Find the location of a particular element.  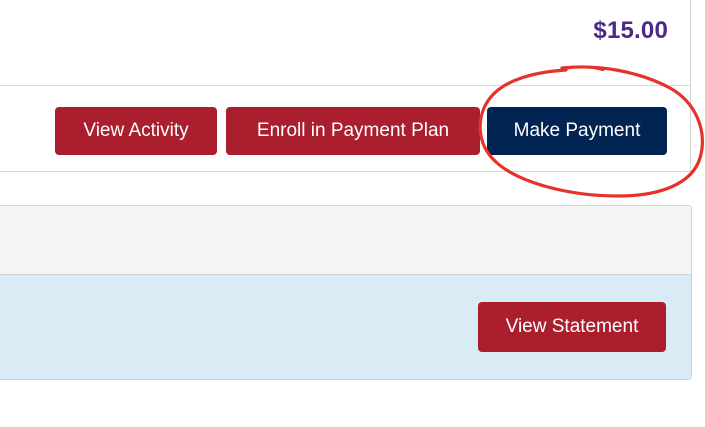

view-activity-button: View Activity is located at coordinates (136, 131).